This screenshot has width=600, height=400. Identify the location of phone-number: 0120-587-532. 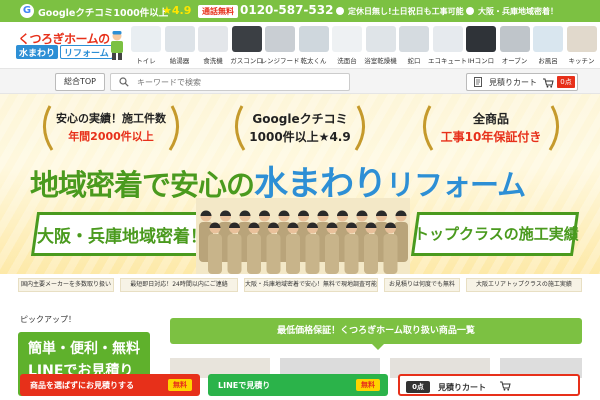
(286, 10).